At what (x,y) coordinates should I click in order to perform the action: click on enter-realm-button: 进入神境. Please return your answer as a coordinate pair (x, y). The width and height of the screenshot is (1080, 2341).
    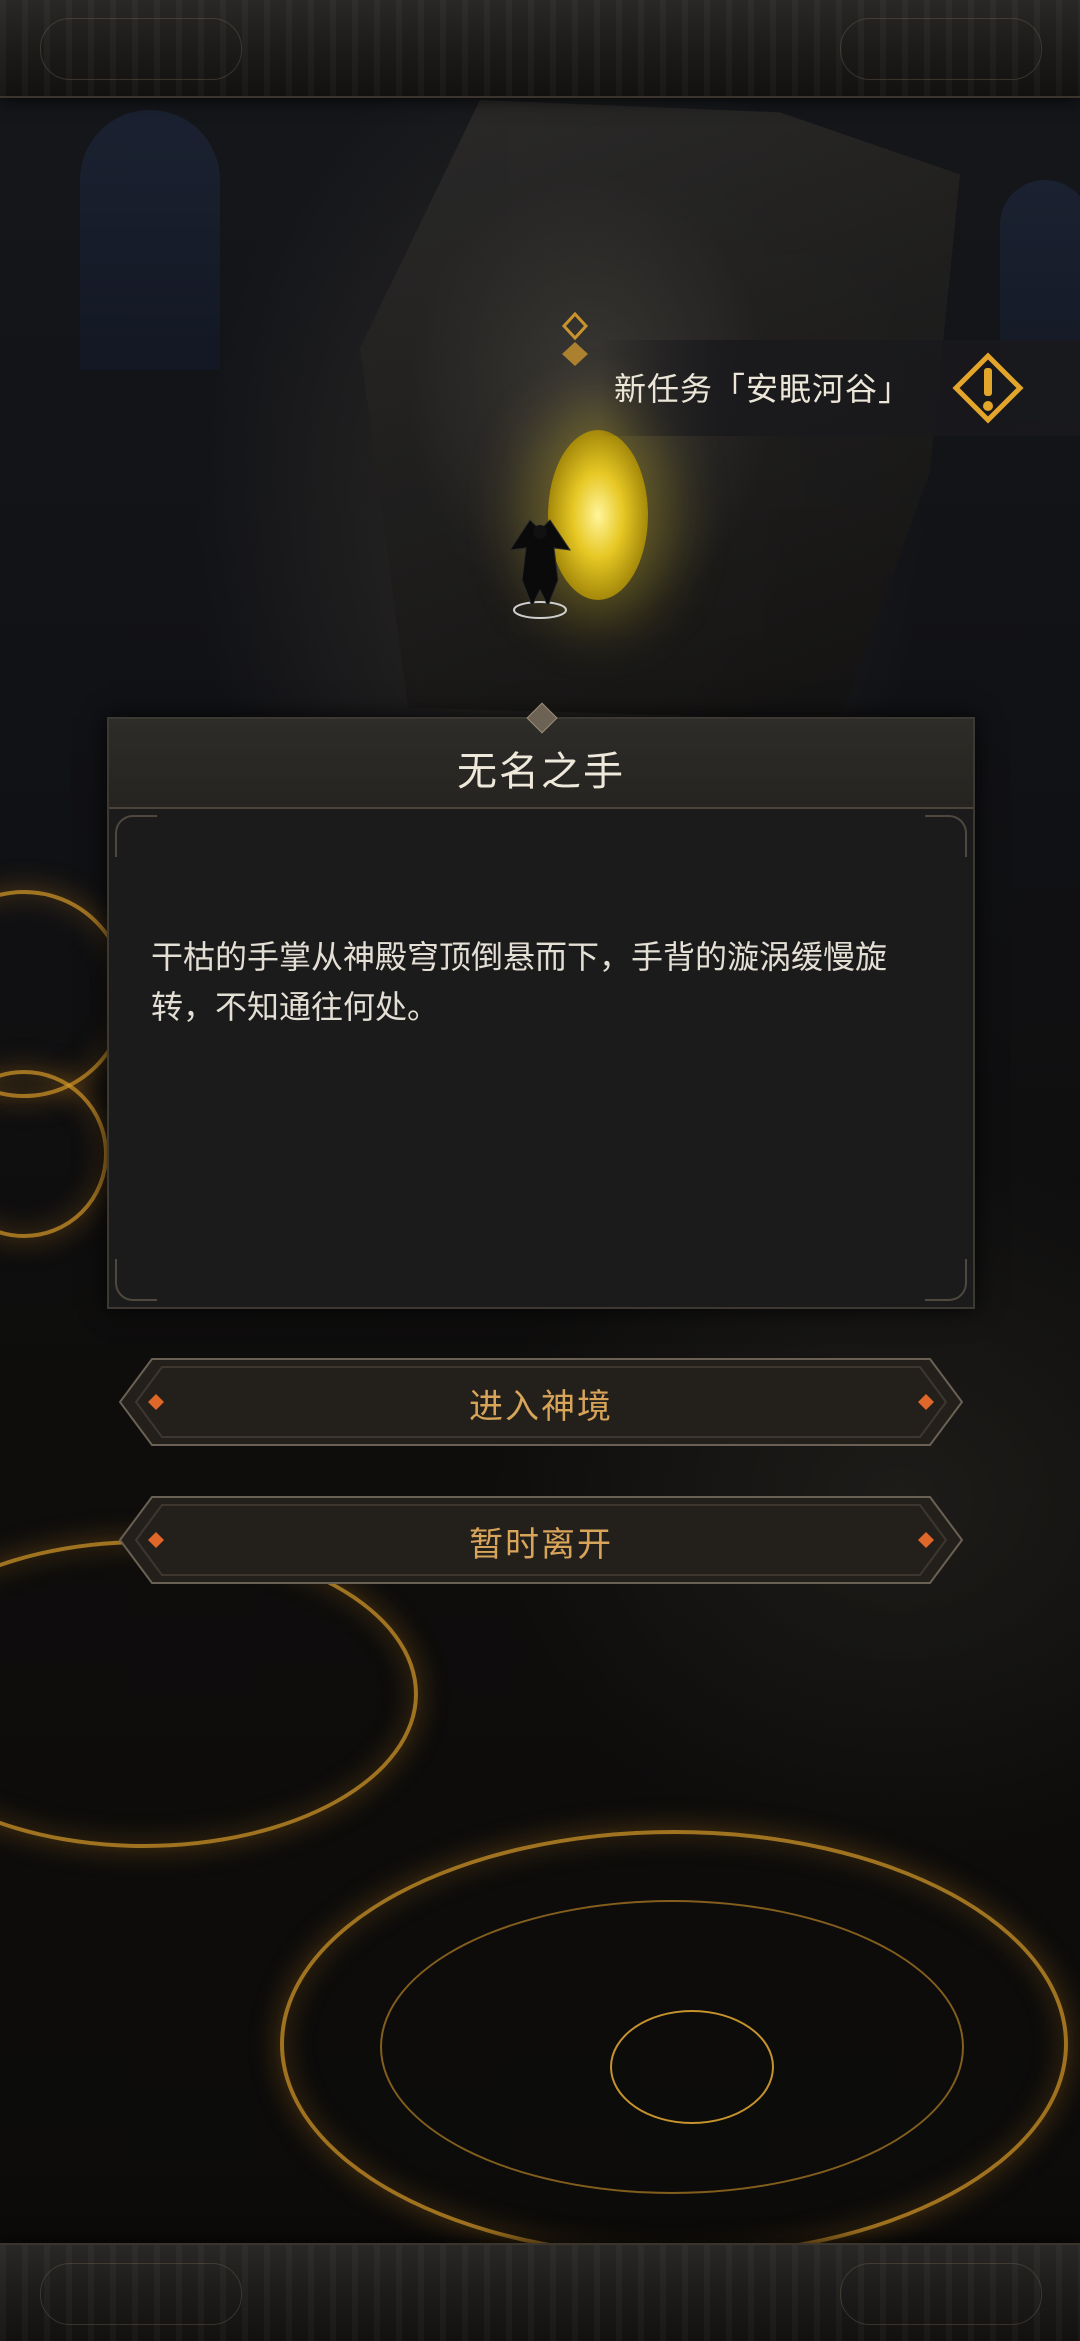
    Looking at the image, I should click on (541, 1402).